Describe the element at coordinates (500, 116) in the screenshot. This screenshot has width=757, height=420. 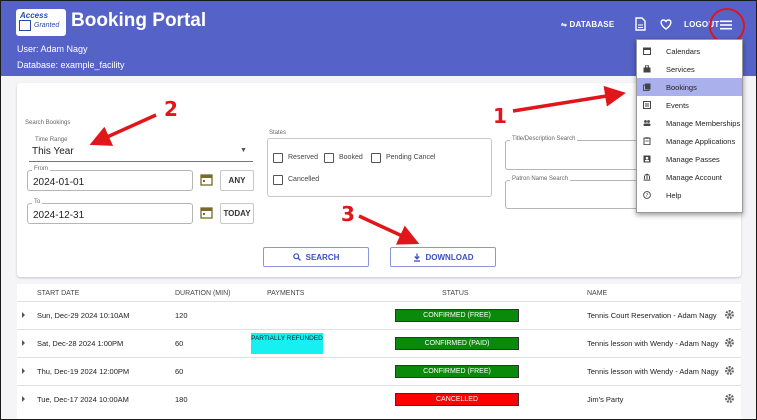
I see `annotation-number-1: 1` at that location.